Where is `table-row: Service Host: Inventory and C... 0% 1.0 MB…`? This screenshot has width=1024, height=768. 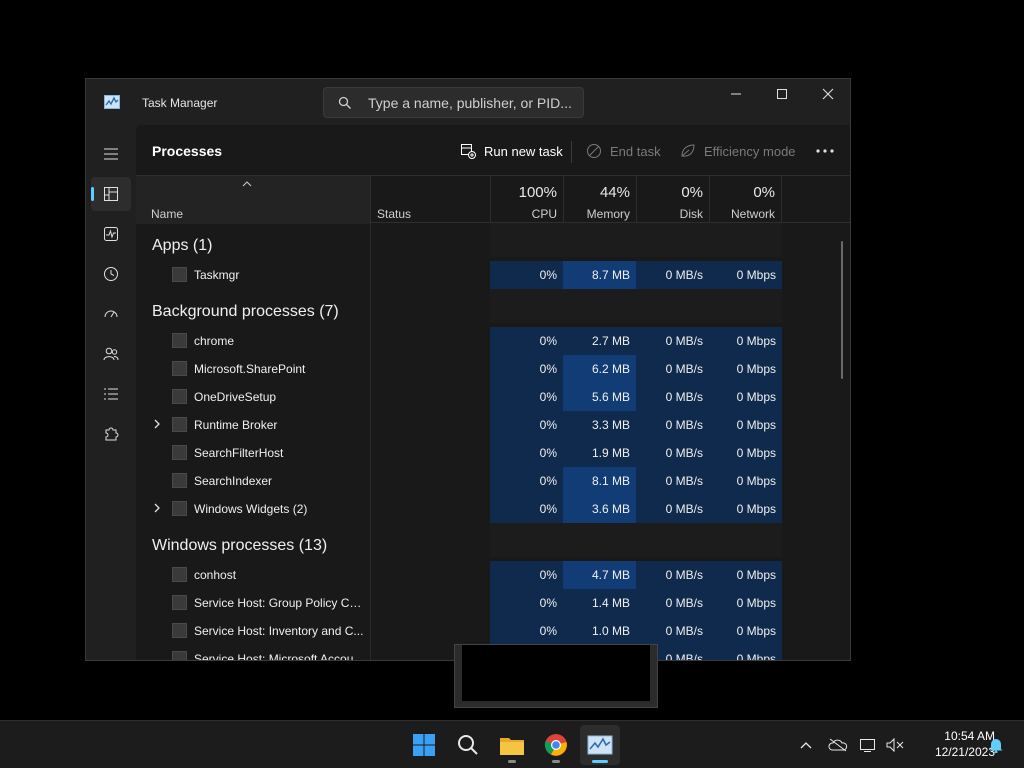
table-row: Service Host: Inventory and C... 0% 1.0 MB… is located at coordinates (459, 631).